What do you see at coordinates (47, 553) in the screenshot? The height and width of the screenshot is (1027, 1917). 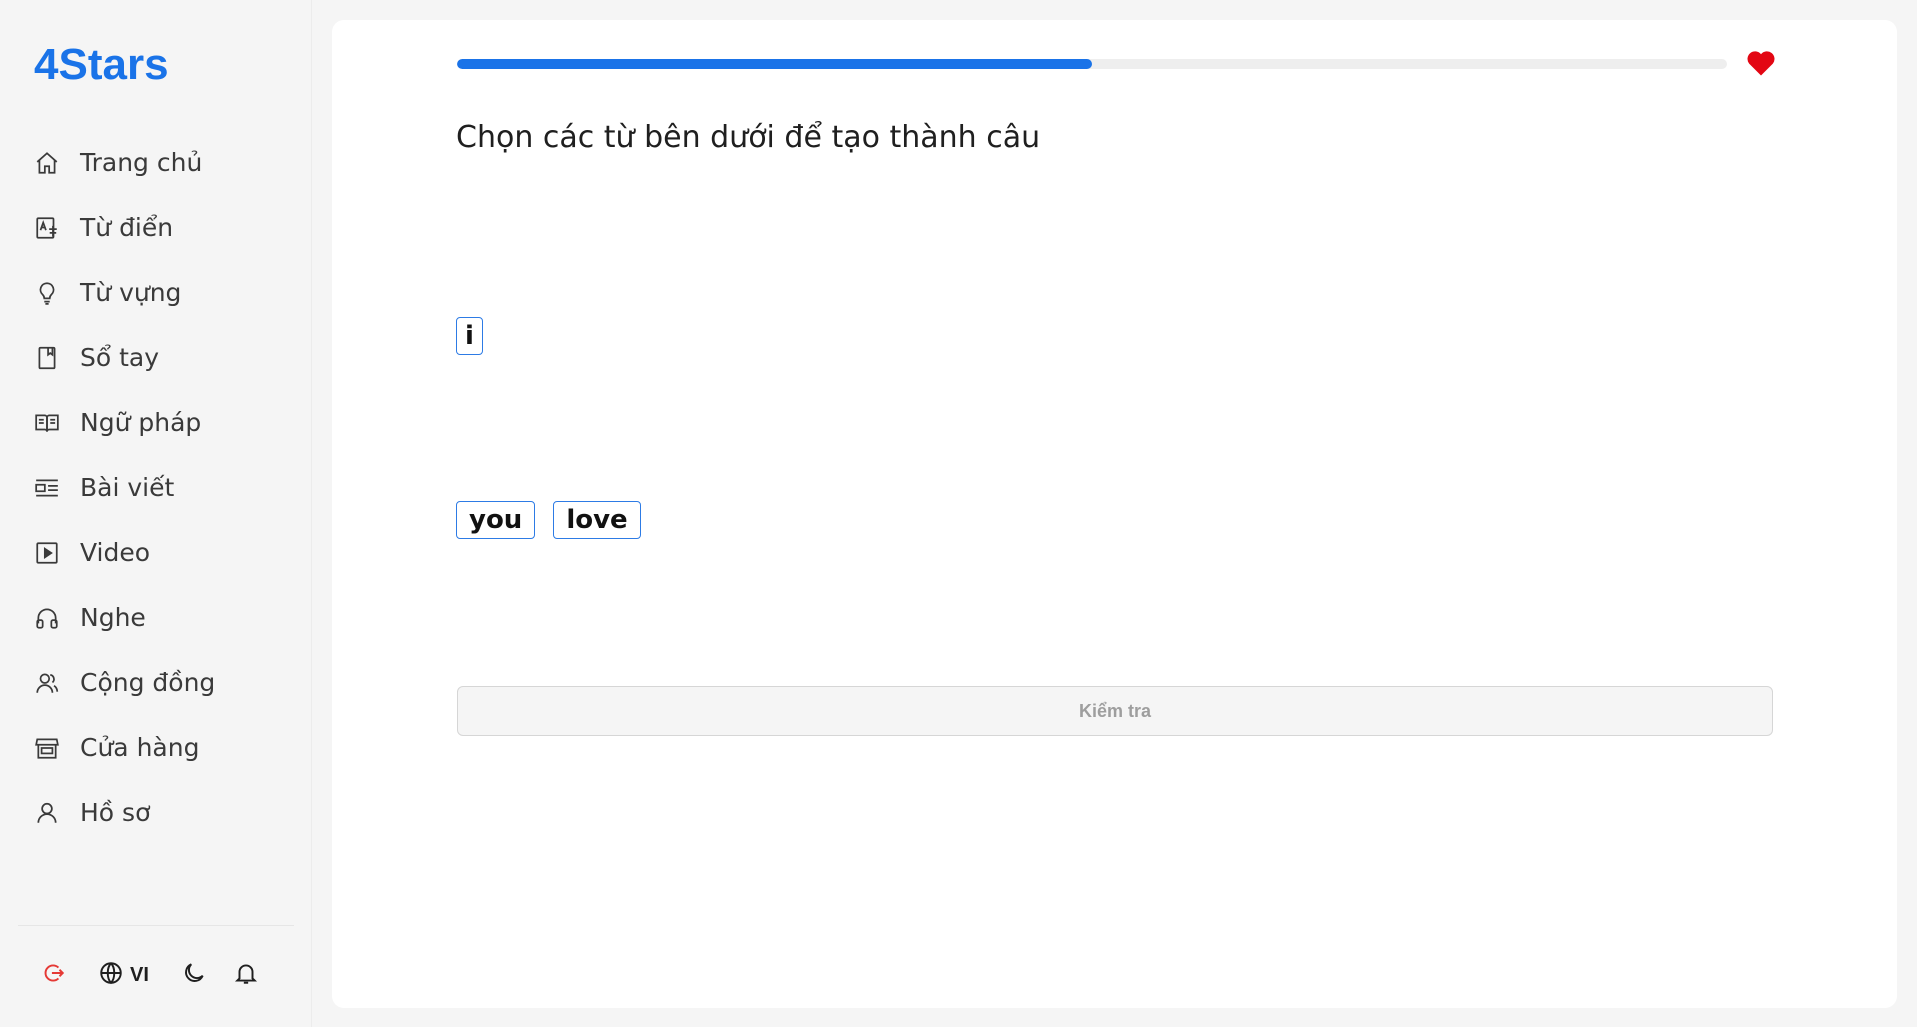 I see `video-icon` at bounding box center [47, 553].